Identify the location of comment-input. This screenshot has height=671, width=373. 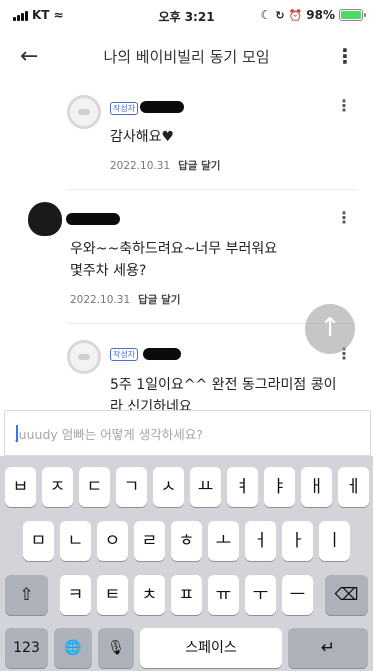
(185, 434).